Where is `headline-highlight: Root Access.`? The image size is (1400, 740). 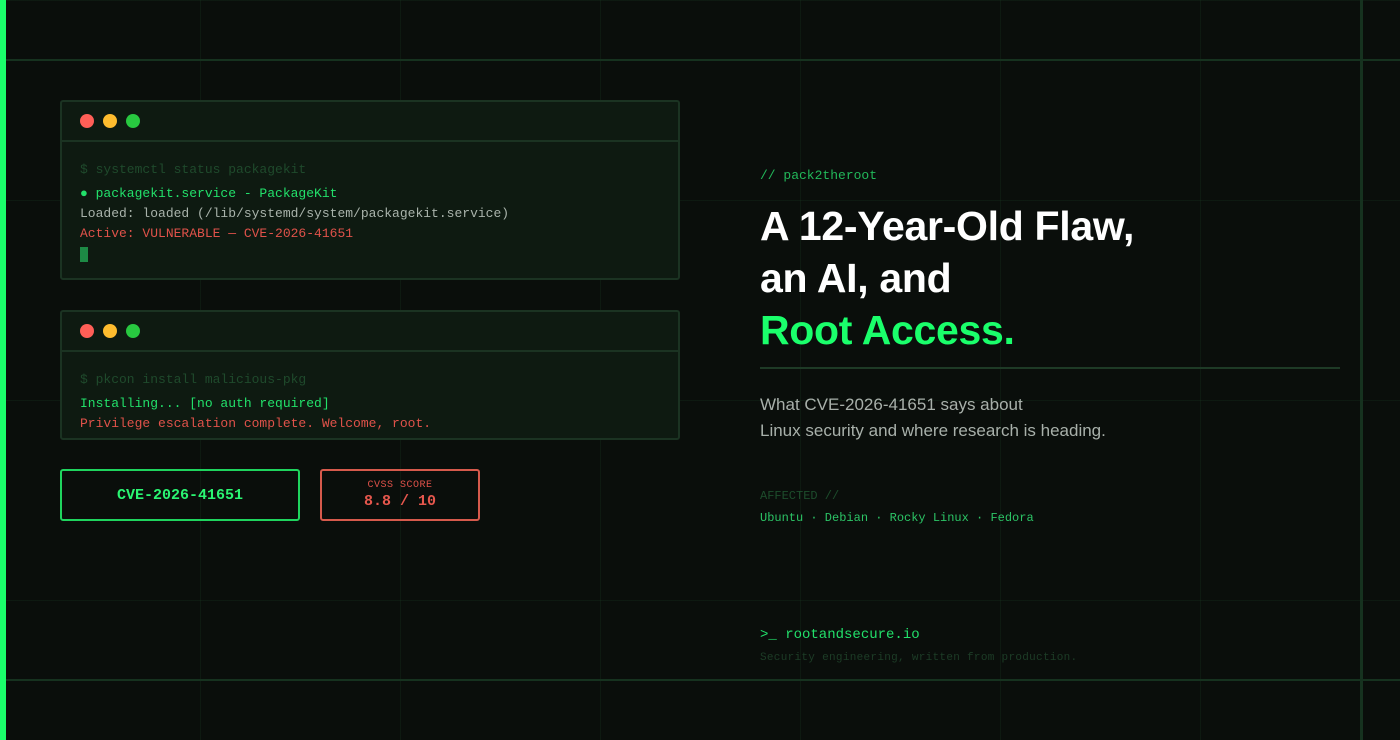
headline-highlight: Root Access. is located at coordinates (887, 330).